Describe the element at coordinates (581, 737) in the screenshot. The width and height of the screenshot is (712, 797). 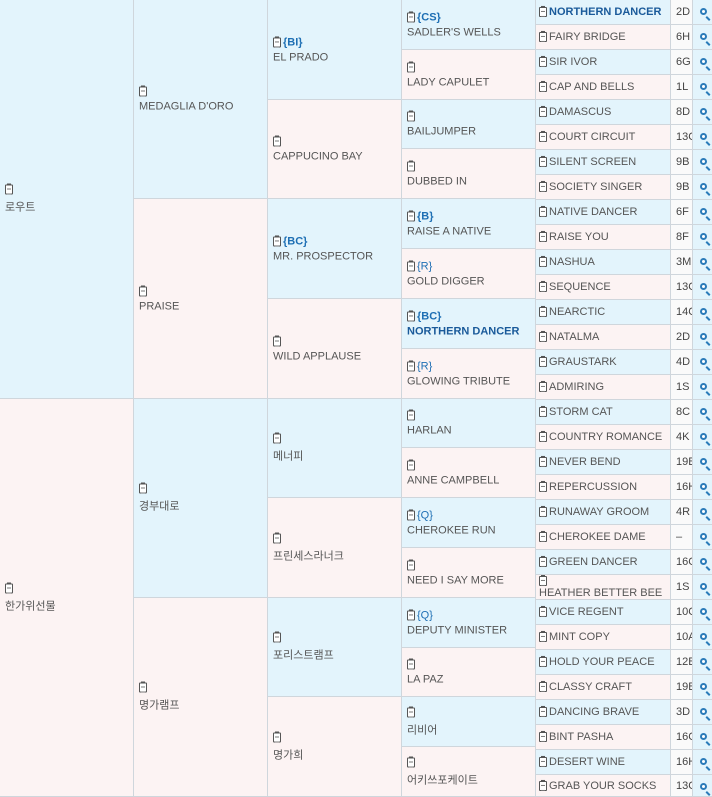
I see `horse-name: BINT PASHA` at that location.